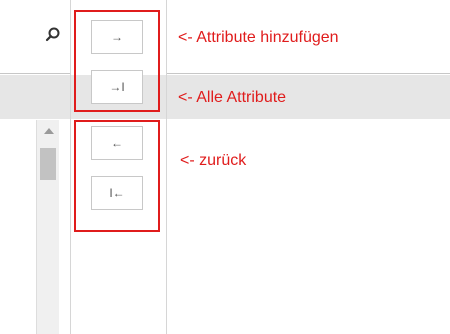  Describe the element at coordinates (232, 97) in the screenshot. I see `annotation-all-attributes: <- Alle Attribute` at that location.